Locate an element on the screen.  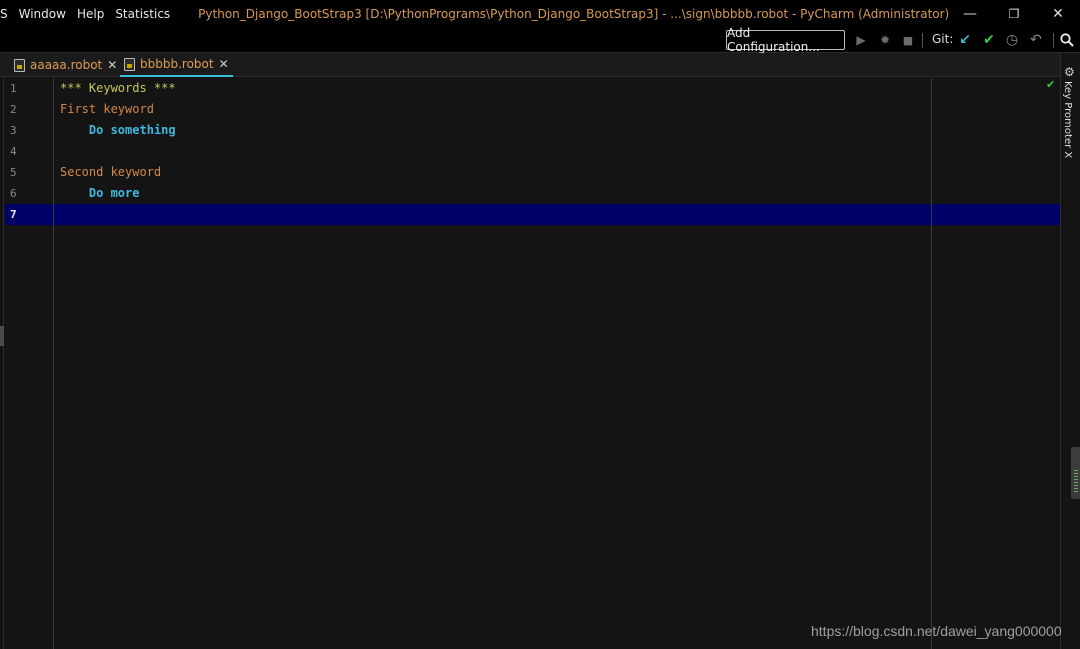
left-strip-marker is located at coordinates (2, 336).